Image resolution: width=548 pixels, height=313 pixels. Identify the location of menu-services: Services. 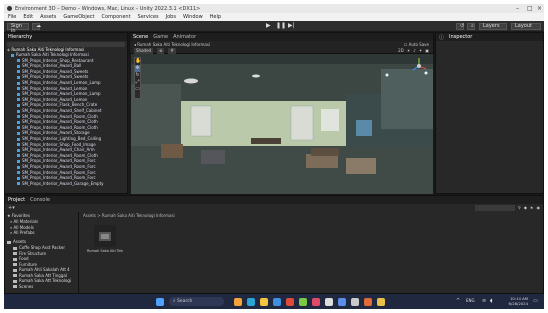
(148, 17).